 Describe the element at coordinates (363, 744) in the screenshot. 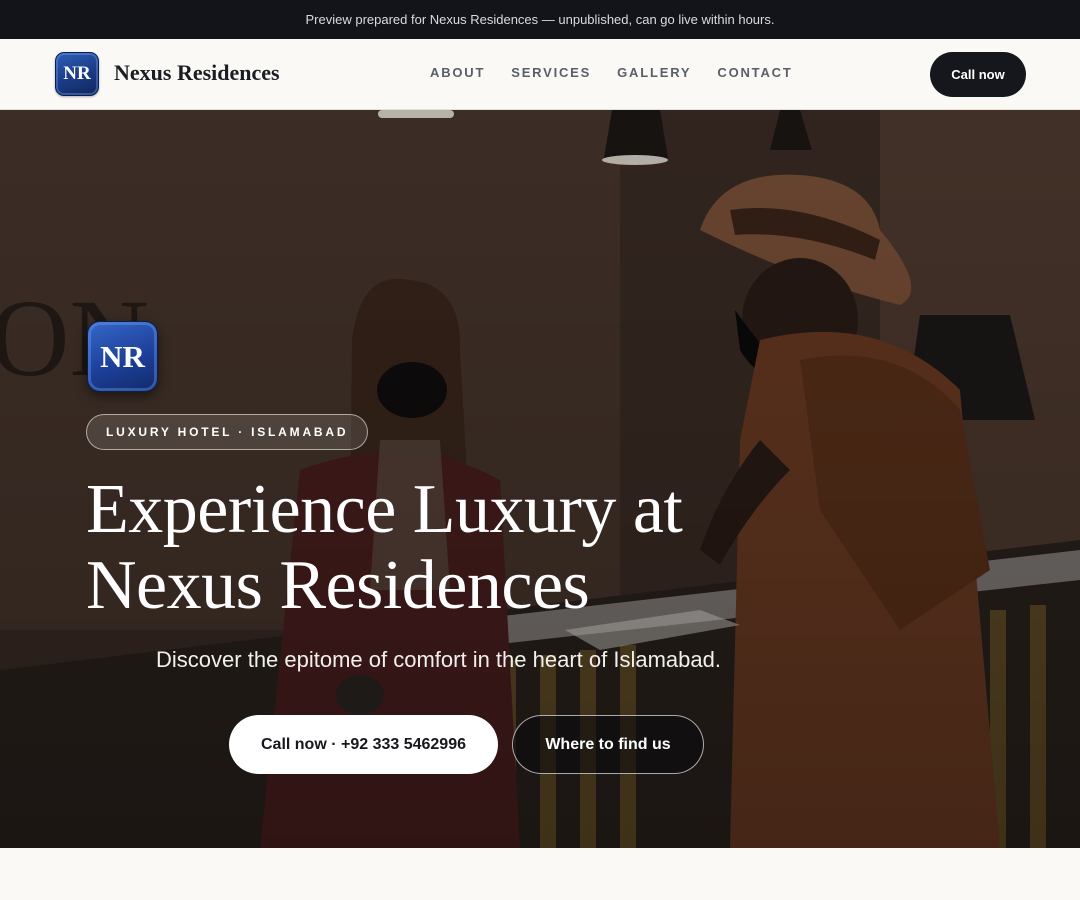

I see `call-phone-button: Call now · +92 333 5462996` at that location.